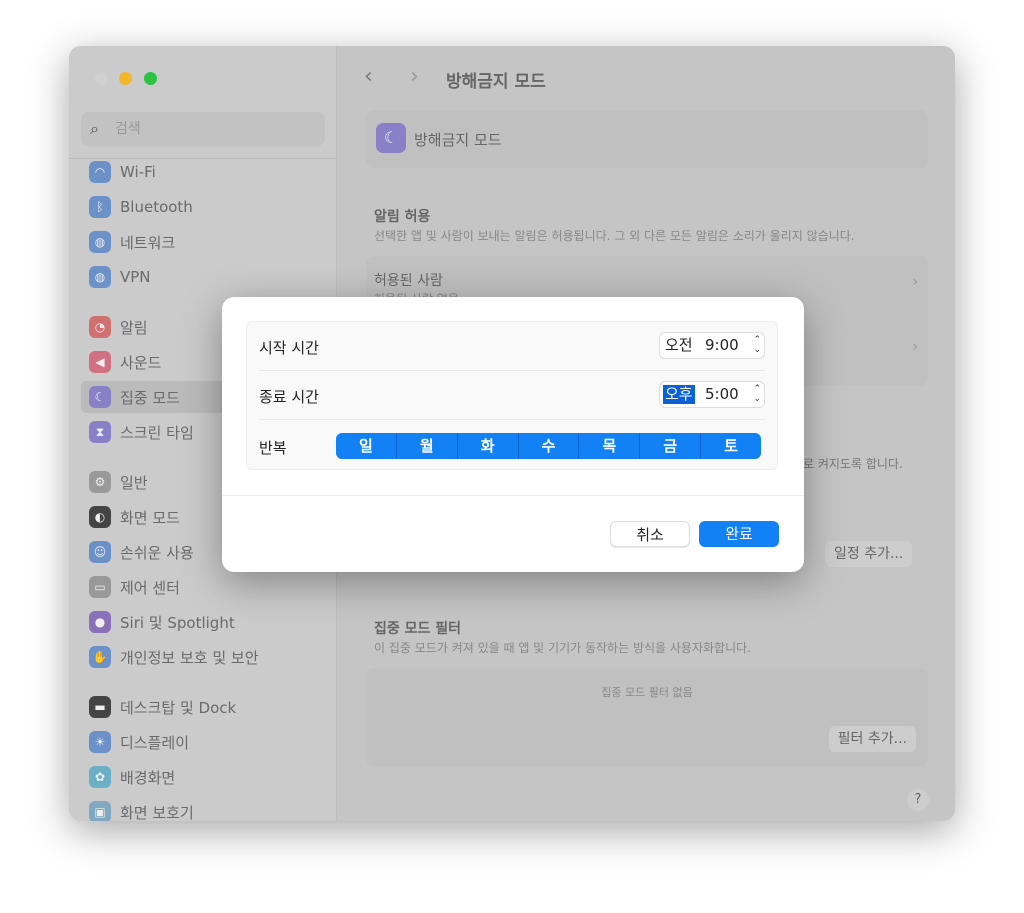  I want to click on sidebar-item: ✋ 개인정보 보호 및 보안, so click(203, 657).